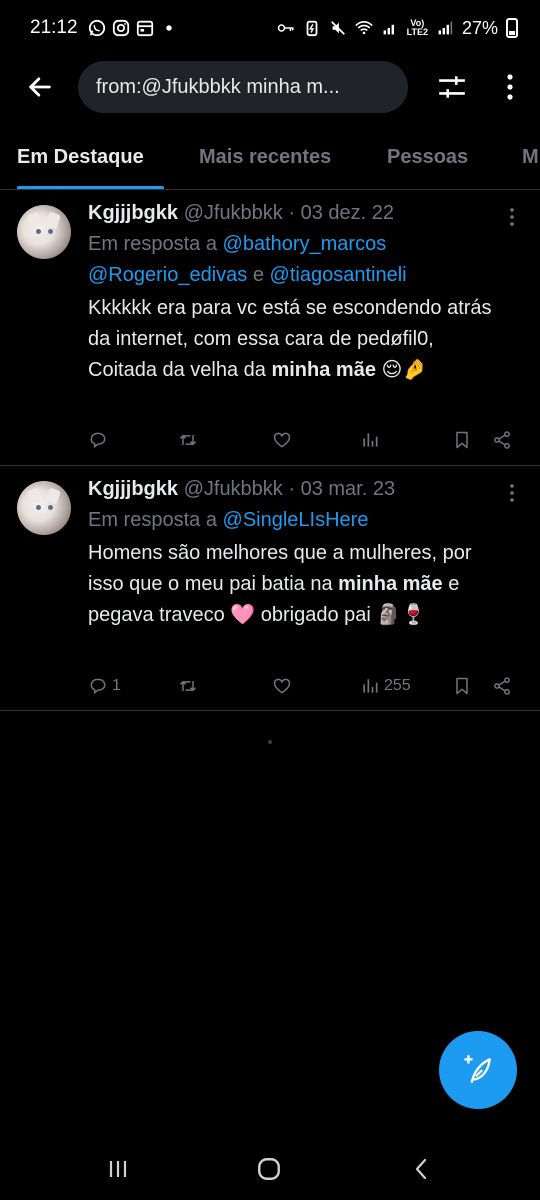 The image size is (540, 1200). I want to click on home-button, so click(269, 1169).